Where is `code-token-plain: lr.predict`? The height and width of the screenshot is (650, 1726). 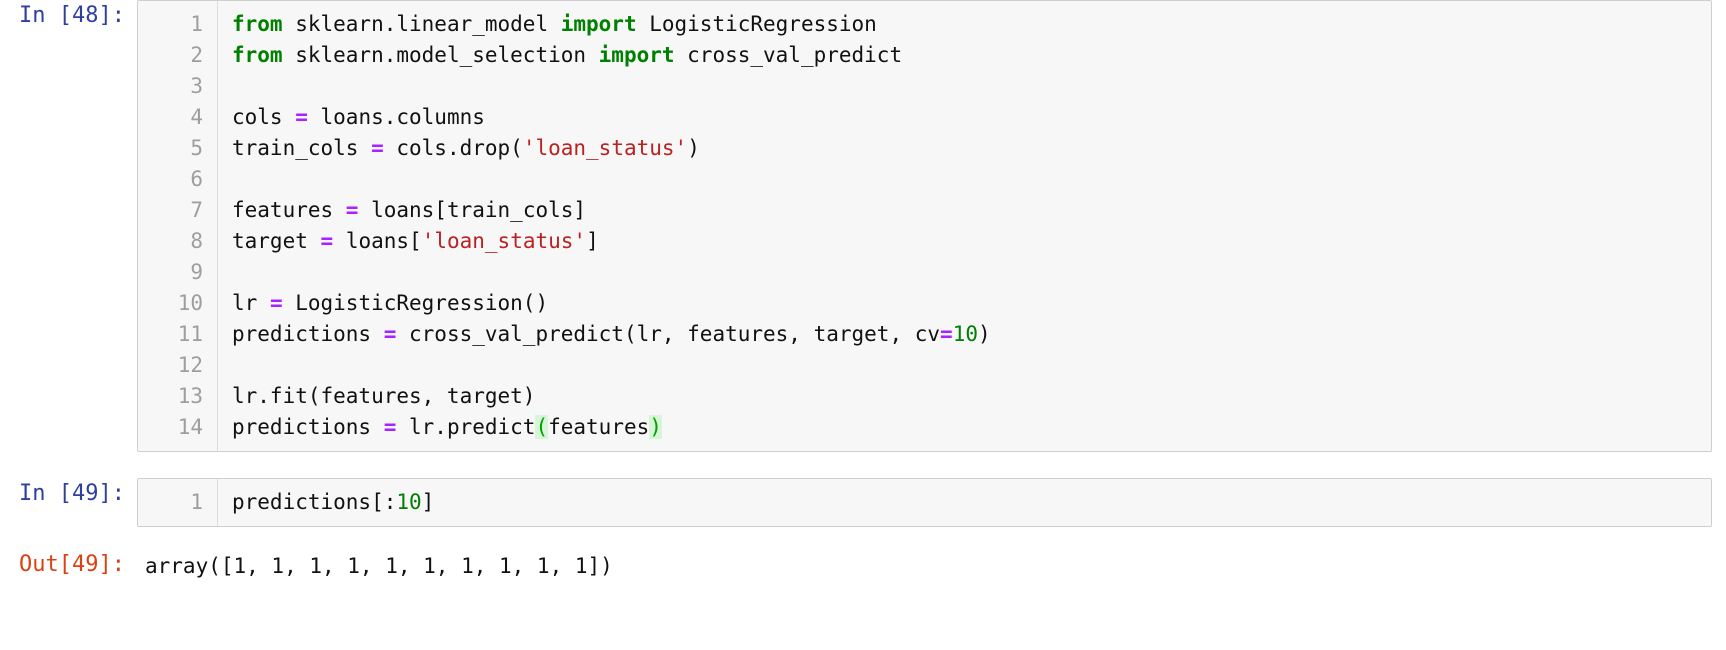 code-token-plain: lr.predict is located at coordinates (466, 427).